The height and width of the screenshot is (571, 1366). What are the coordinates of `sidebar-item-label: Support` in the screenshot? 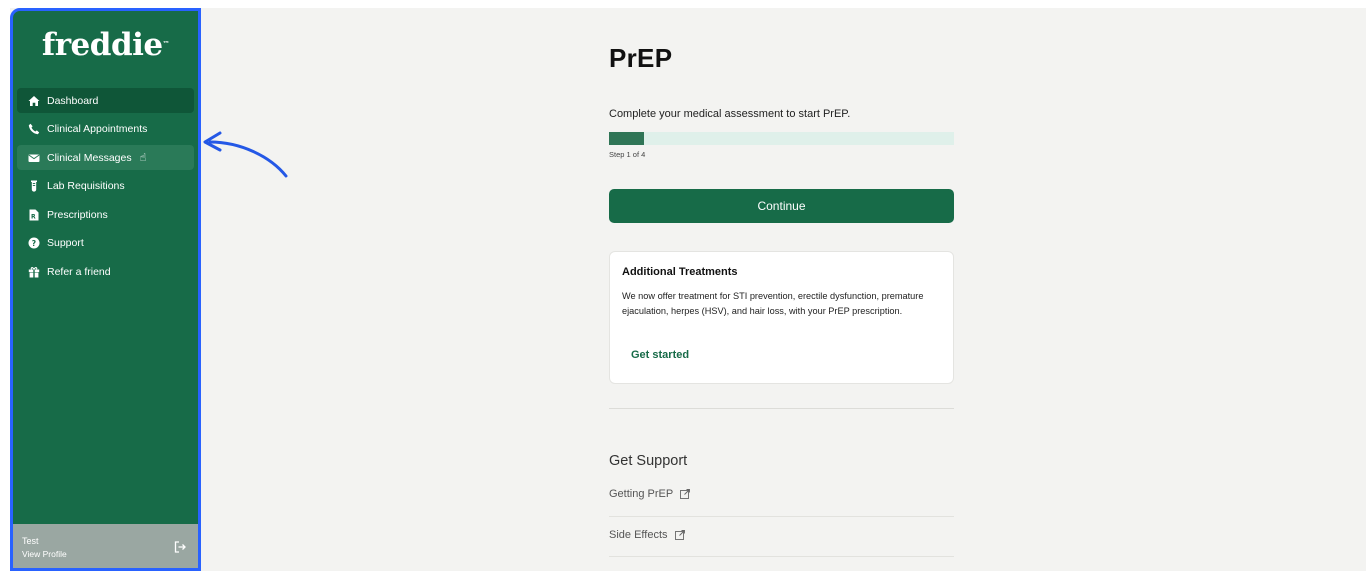 It's located at (65, 243).